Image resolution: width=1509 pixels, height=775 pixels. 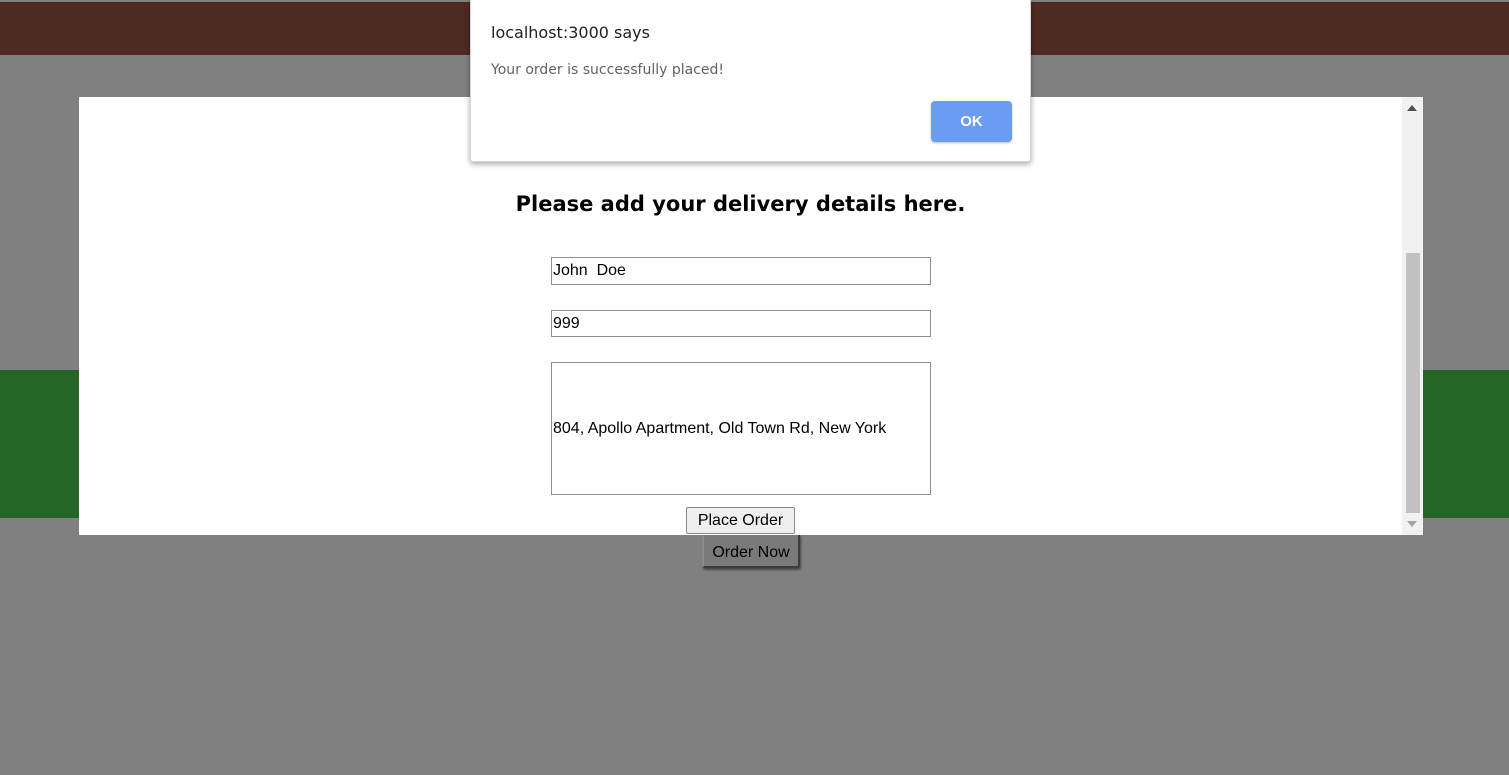 What do you see at coordinates (570, 32) in the screenshot?
I see `alert-title: localhost:3000 says` at bounding box center [570, 32].